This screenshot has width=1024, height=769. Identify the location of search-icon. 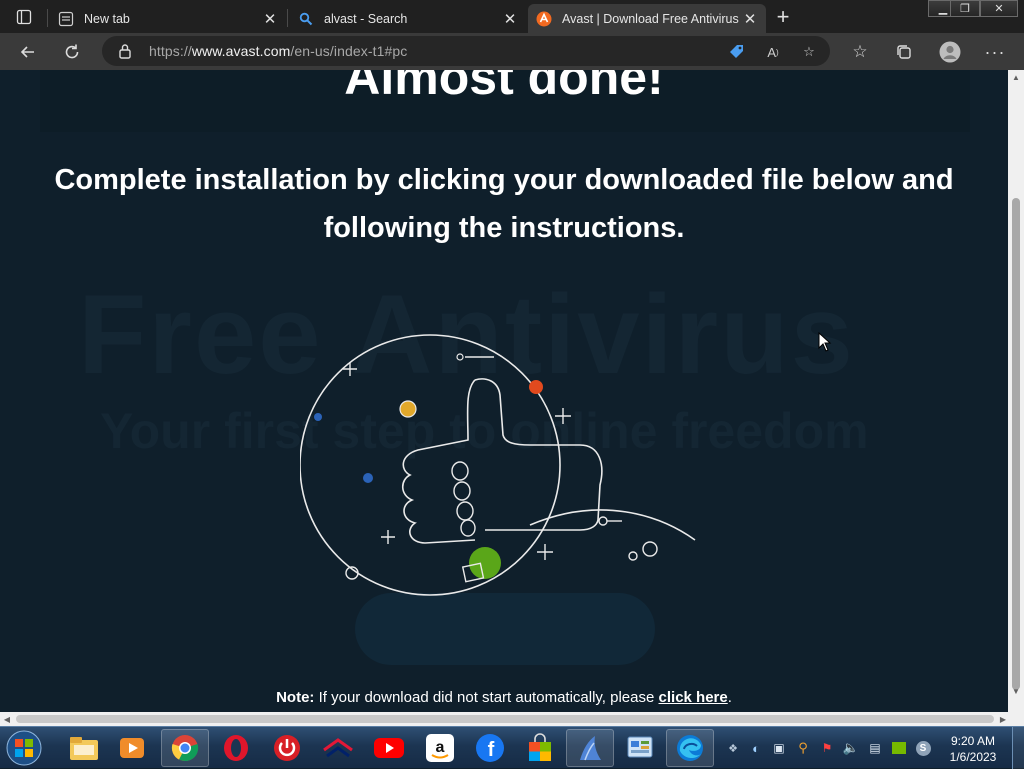
(306, 19).